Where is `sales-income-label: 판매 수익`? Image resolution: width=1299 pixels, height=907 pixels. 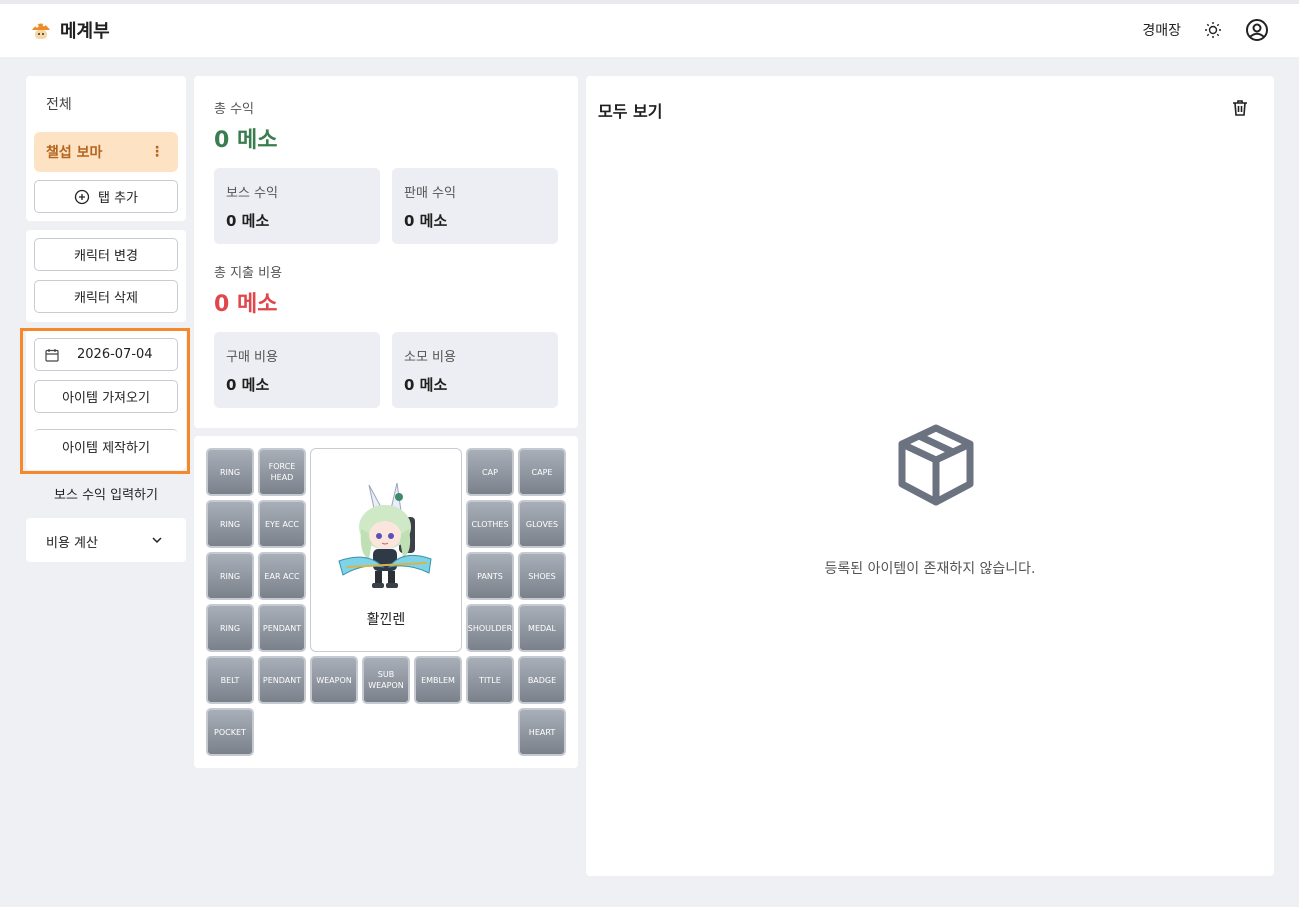
sales-income-label: 판매 수익 is located at coordinates (430, 193).